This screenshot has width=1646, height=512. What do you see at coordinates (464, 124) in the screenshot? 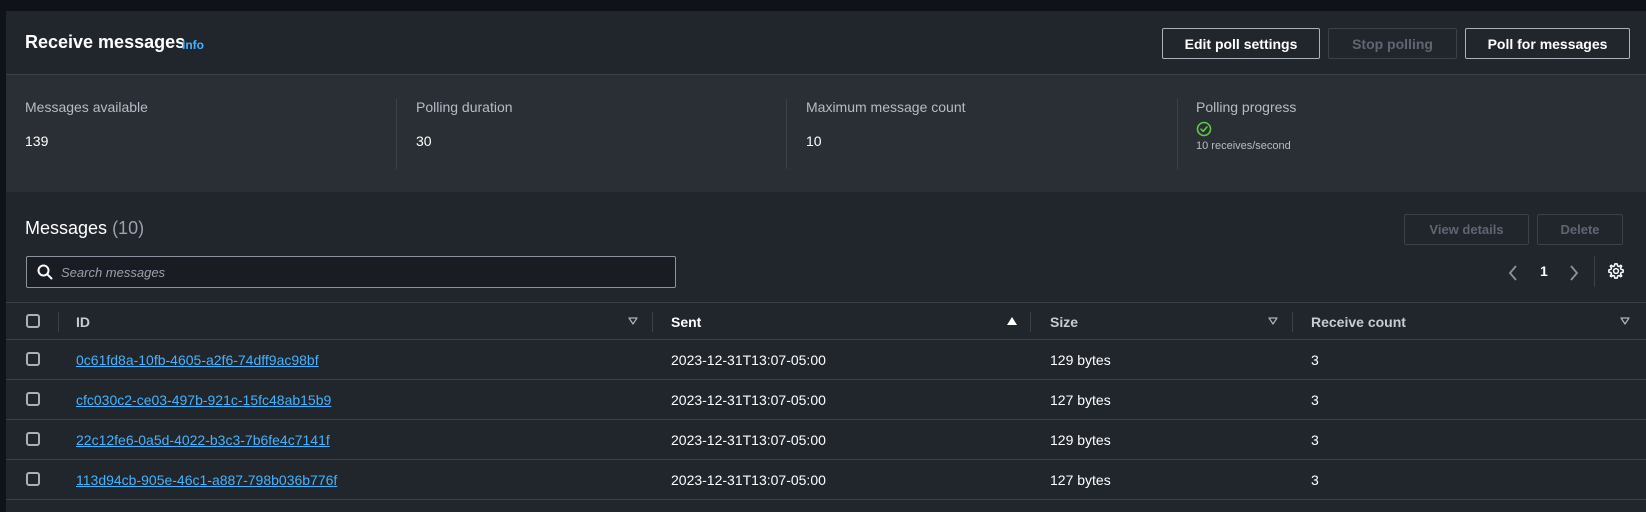
I see `stat-polling-duration: Polling duration 30` at bounding box center [464, 124].